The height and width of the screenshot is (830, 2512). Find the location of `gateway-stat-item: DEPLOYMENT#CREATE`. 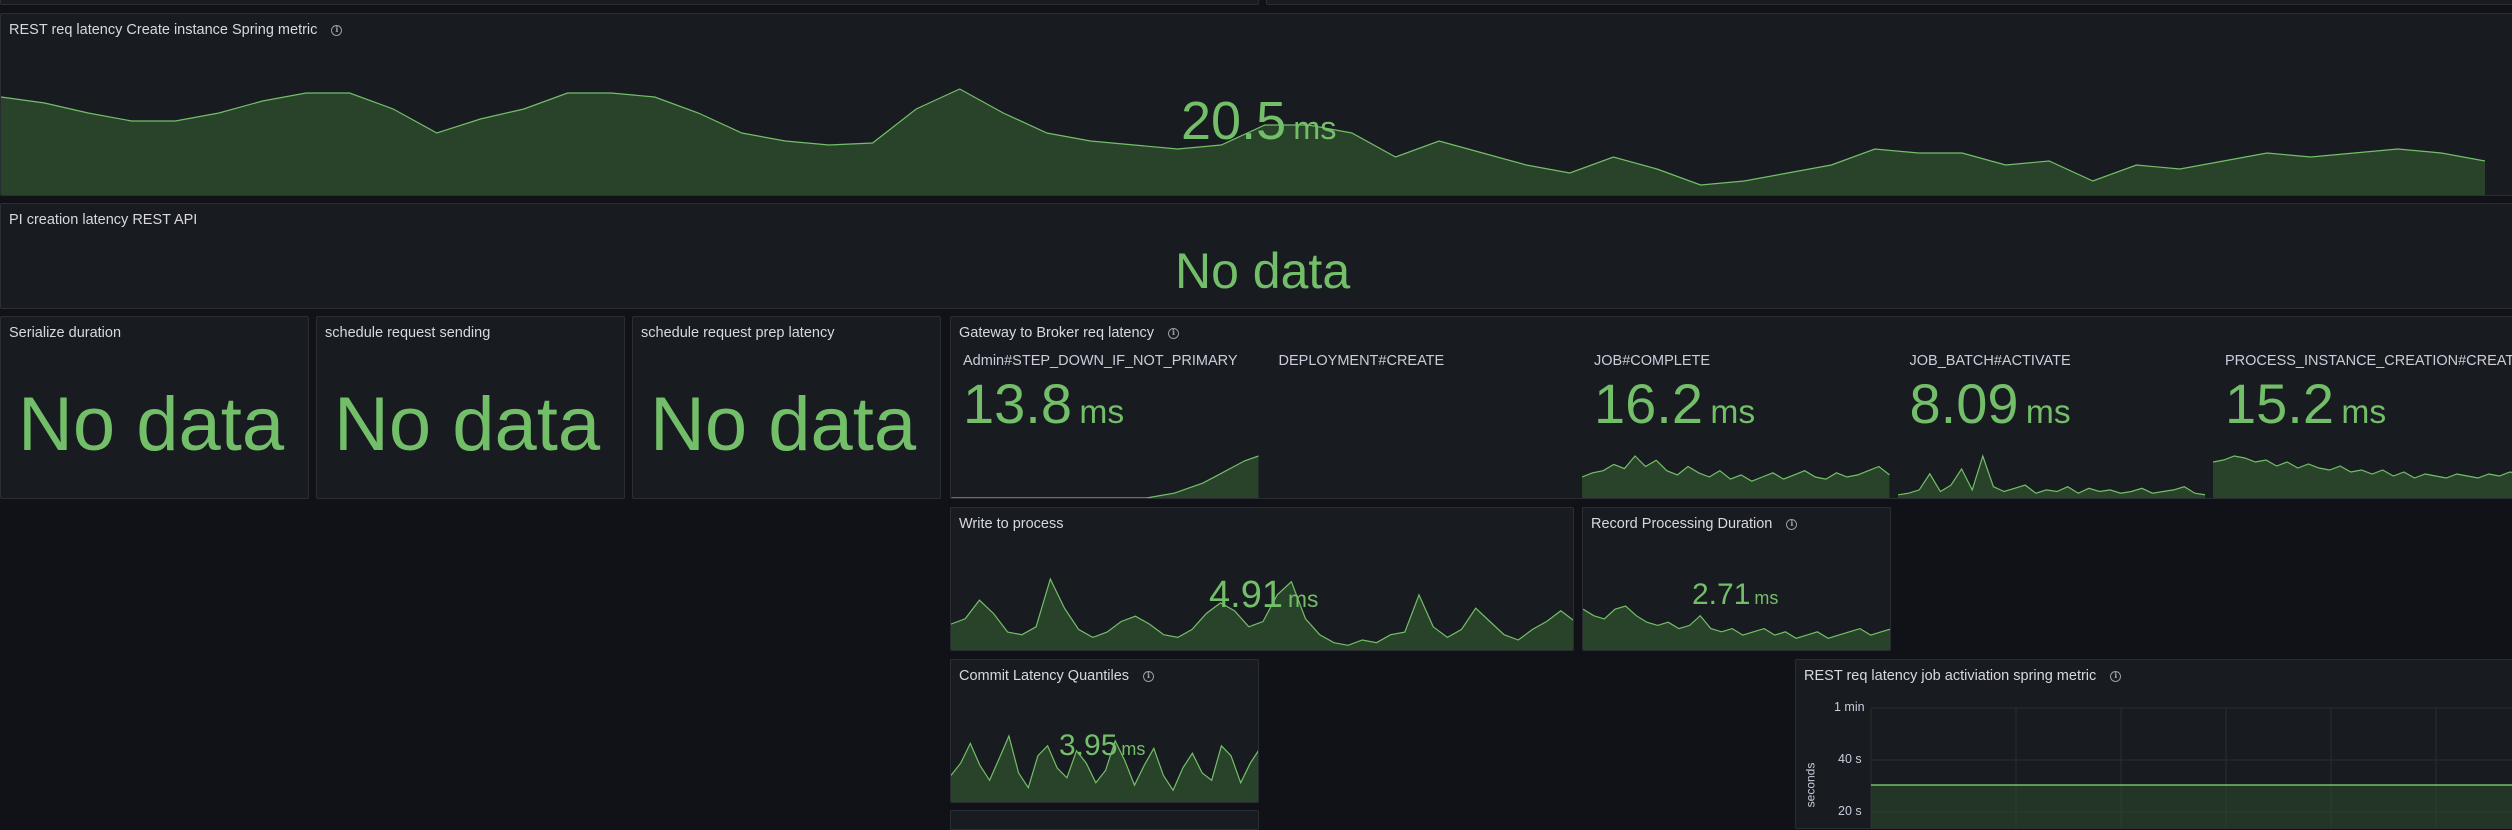

gateway-stat-item: DEPLOYMENT#CREATE is located at coordinates (1421, 421).